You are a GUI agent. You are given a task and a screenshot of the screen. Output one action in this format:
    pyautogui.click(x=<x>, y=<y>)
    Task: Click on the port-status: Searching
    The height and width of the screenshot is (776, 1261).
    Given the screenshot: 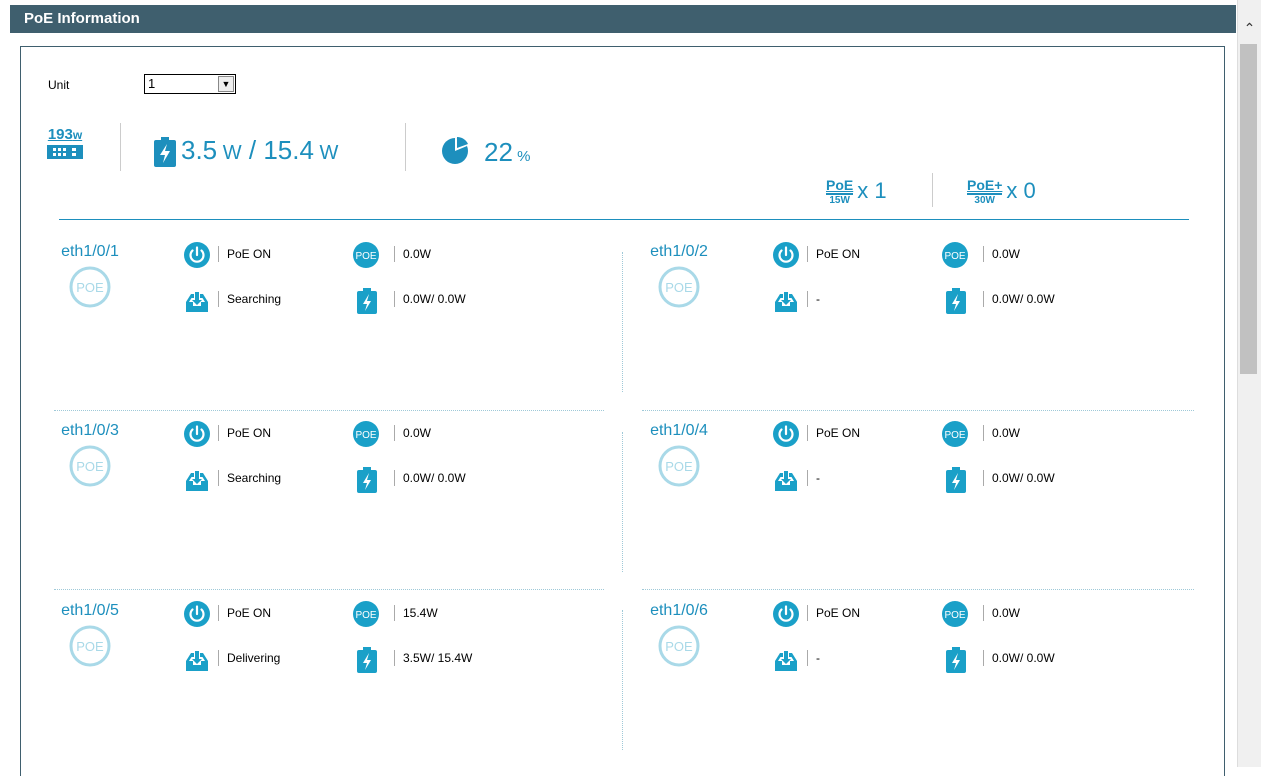 What is the action you would take?
    pyautogui.click(x=249, y=478)
    